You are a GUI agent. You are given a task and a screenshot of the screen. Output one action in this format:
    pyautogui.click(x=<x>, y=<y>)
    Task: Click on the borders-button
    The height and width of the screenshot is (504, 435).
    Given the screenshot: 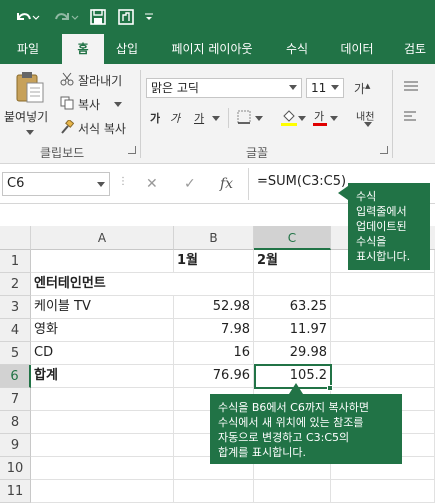 What is the action you would take?
    pyautogui.click(x=251, y=118)
    